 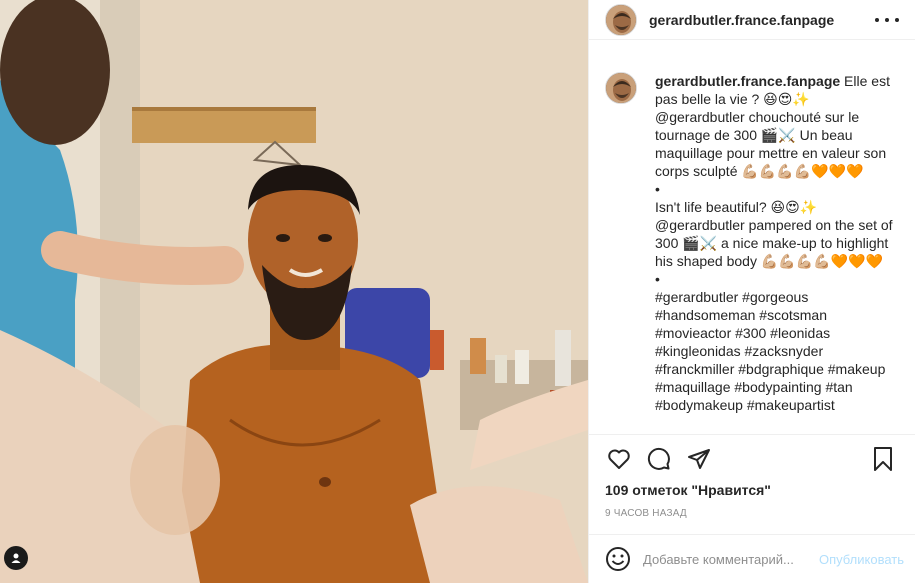 What do you see at coordinates (621, 88) in the screenshot?
I see `caption-avatar` at bounding box center [621, 88].